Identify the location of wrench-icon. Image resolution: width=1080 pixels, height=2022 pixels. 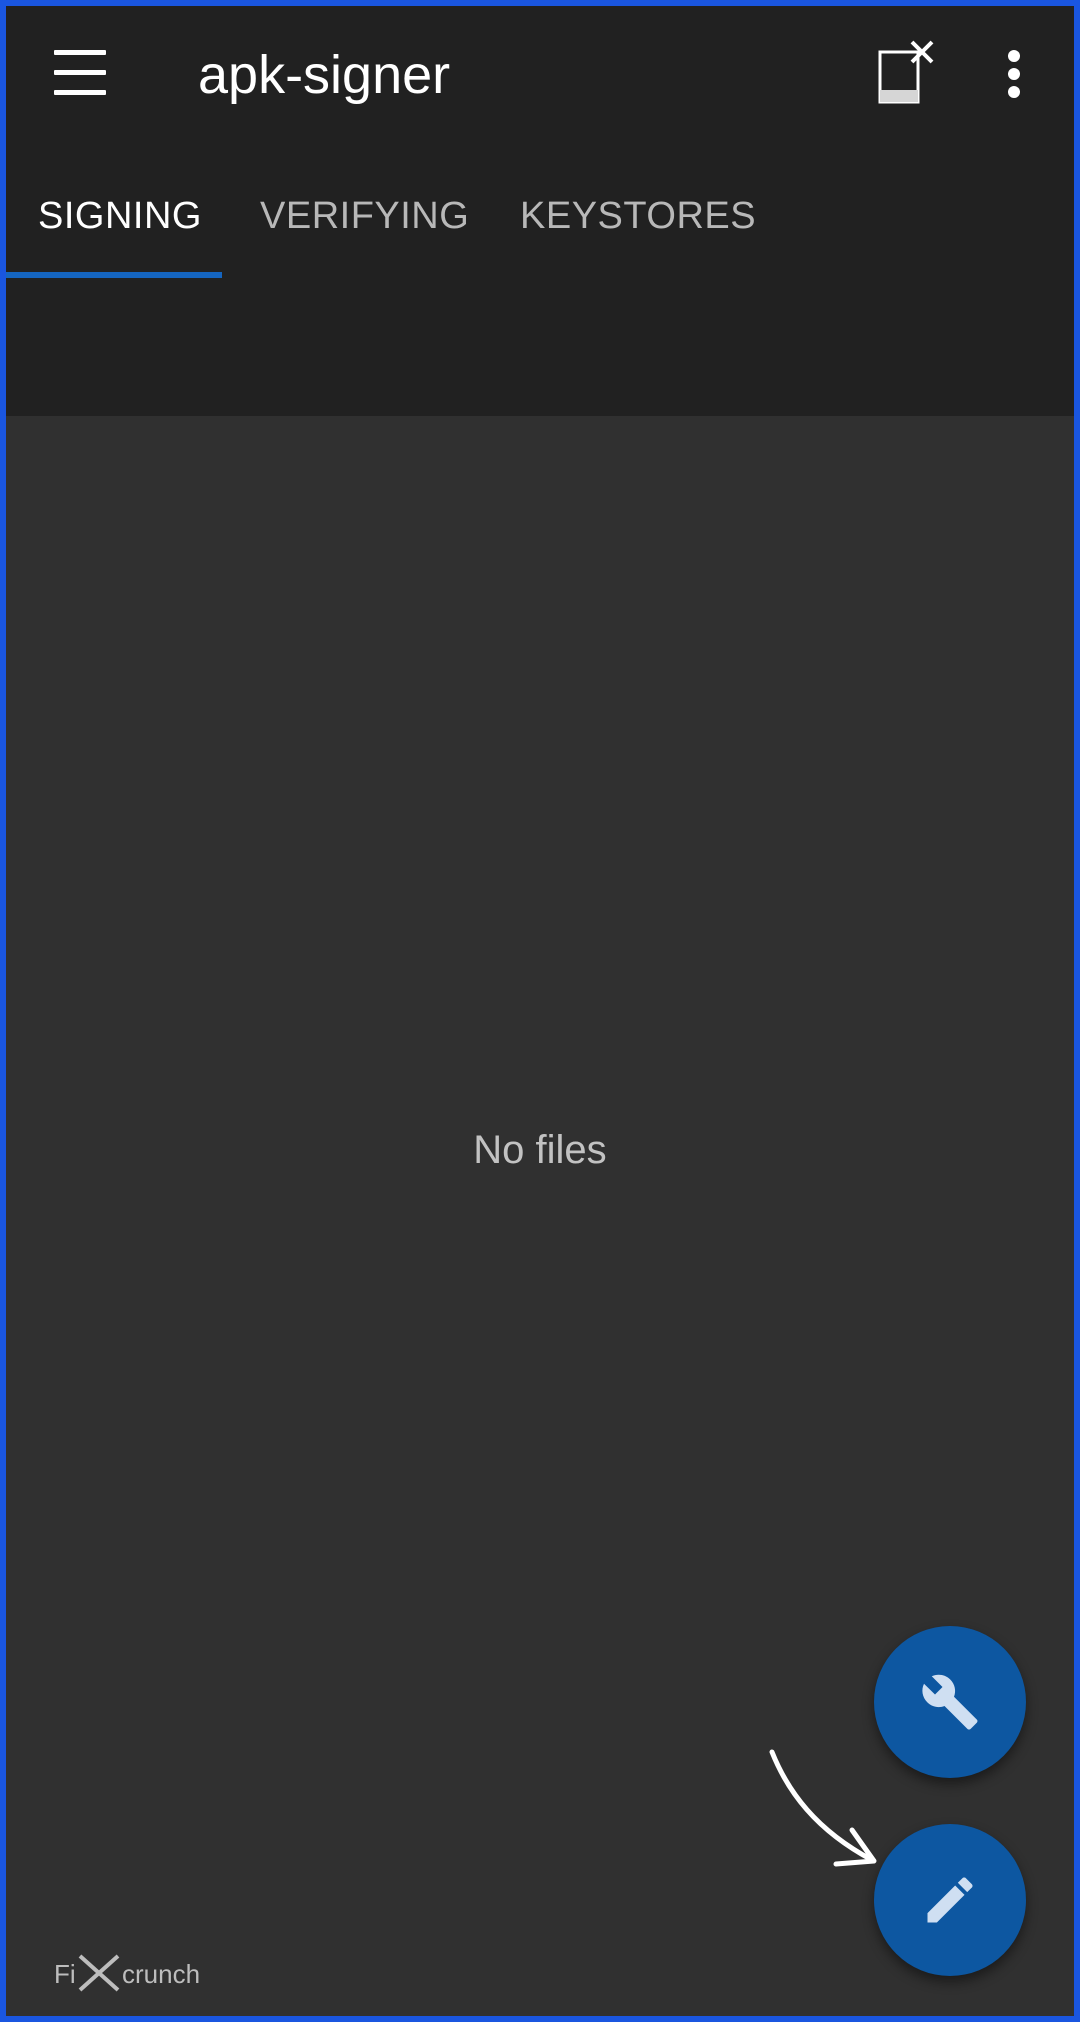
(950, 1702).